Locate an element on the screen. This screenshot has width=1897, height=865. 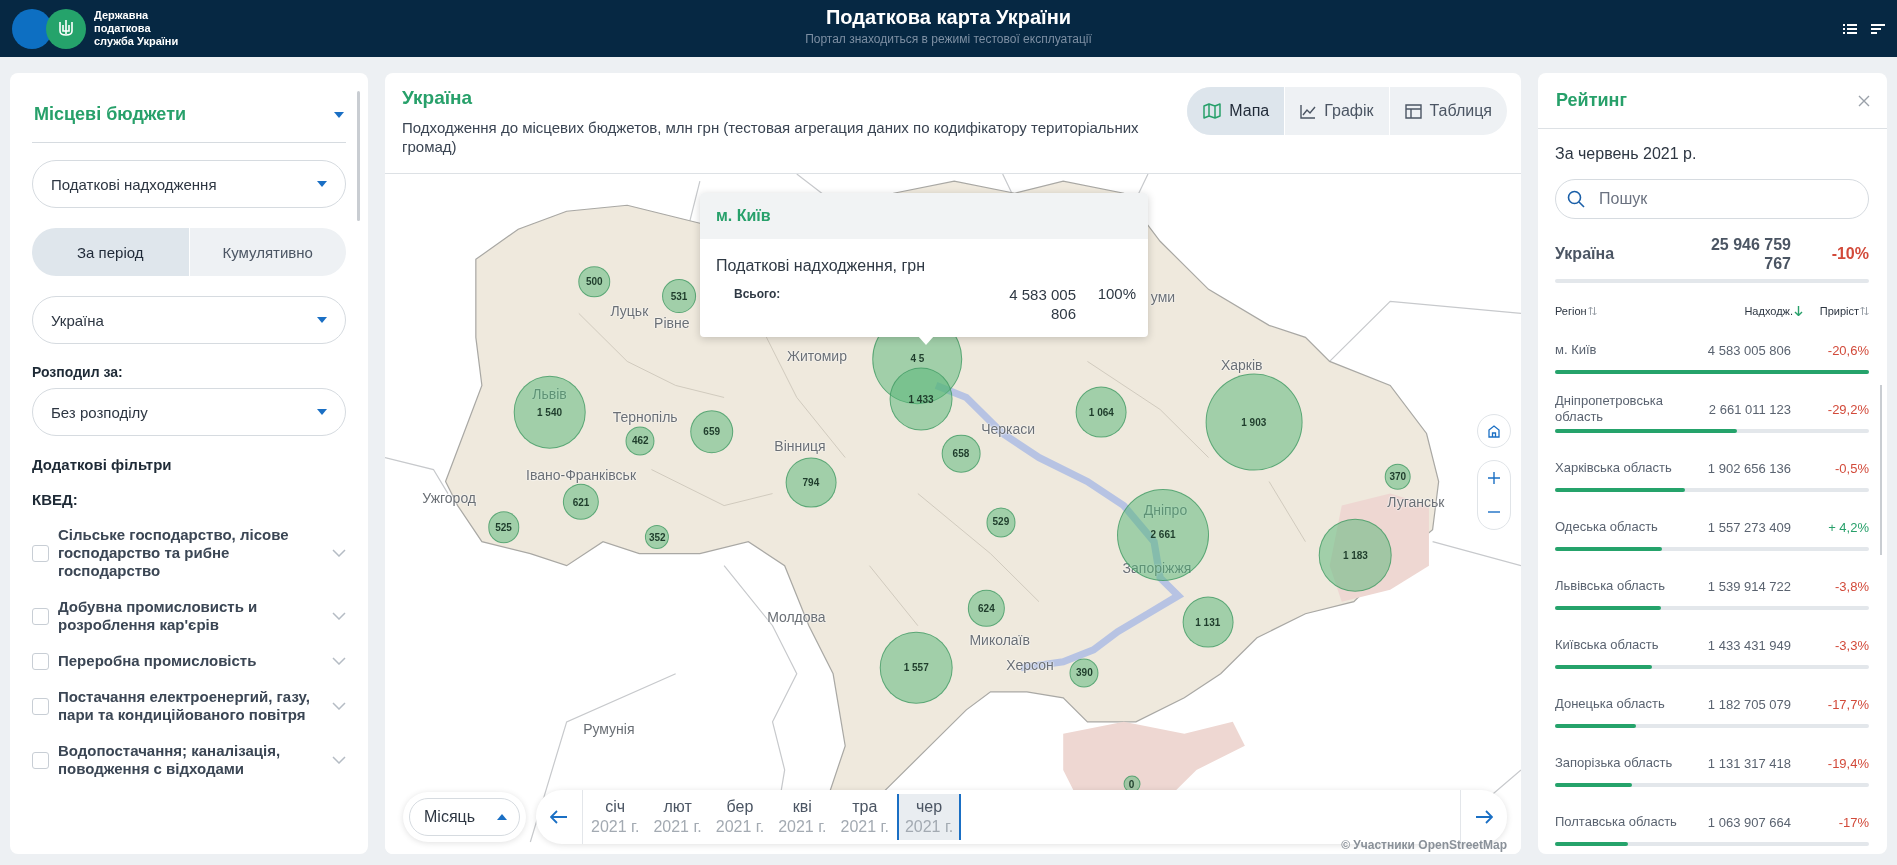
growth-value: -19,4% is located at coordinates (1847, 763).